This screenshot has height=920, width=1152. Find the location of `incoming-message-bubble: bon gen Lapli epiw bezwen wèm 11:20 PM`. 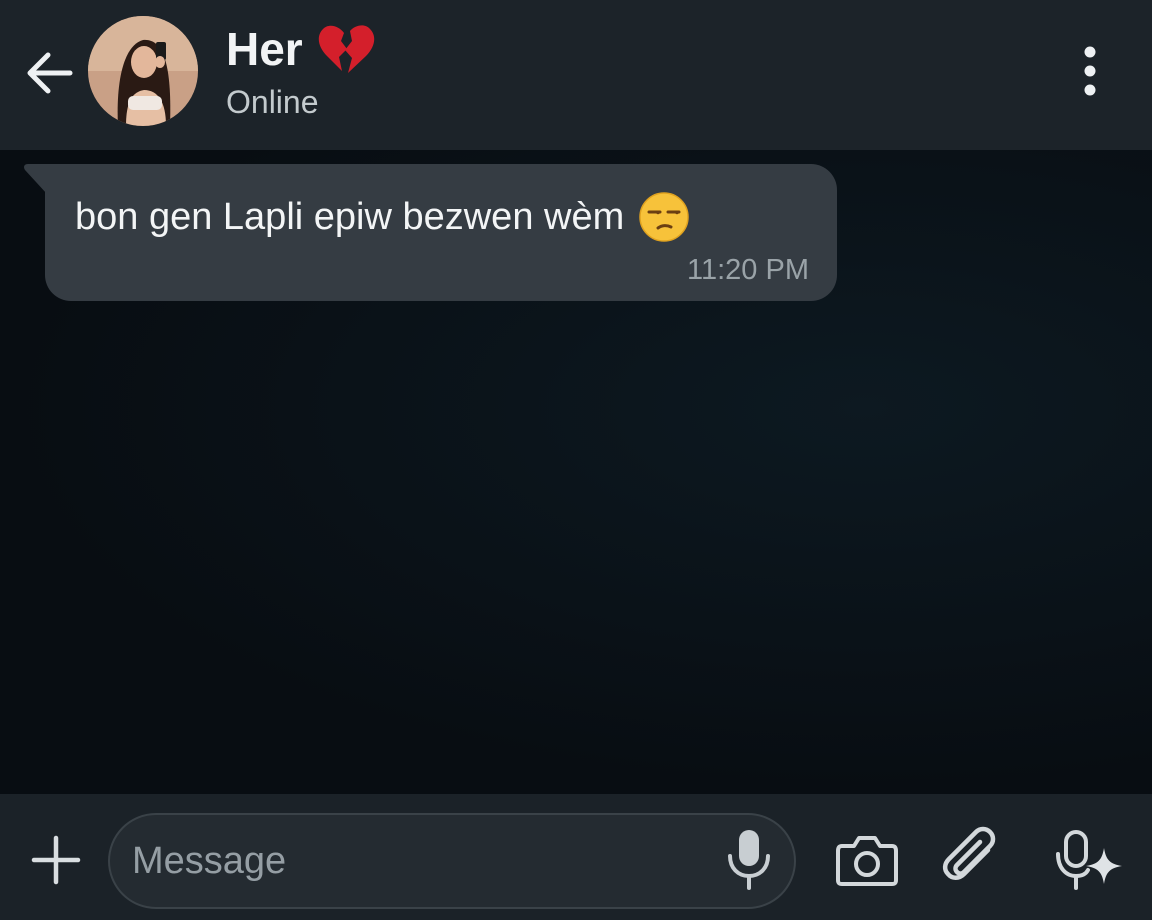

incoming-message-bubble: bon gen Lapli epiw bezwen wèm 11:20 PM is located at coordinates (430, 232).